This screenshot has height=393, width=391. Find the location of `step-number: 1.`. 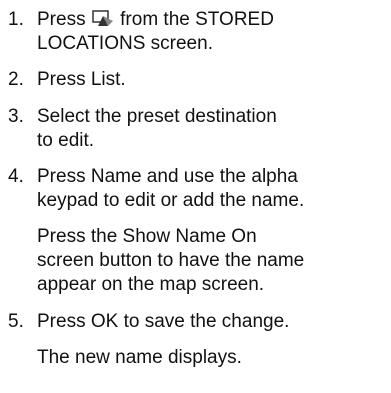

step-number: 1. is located at coordinates (16, 19).